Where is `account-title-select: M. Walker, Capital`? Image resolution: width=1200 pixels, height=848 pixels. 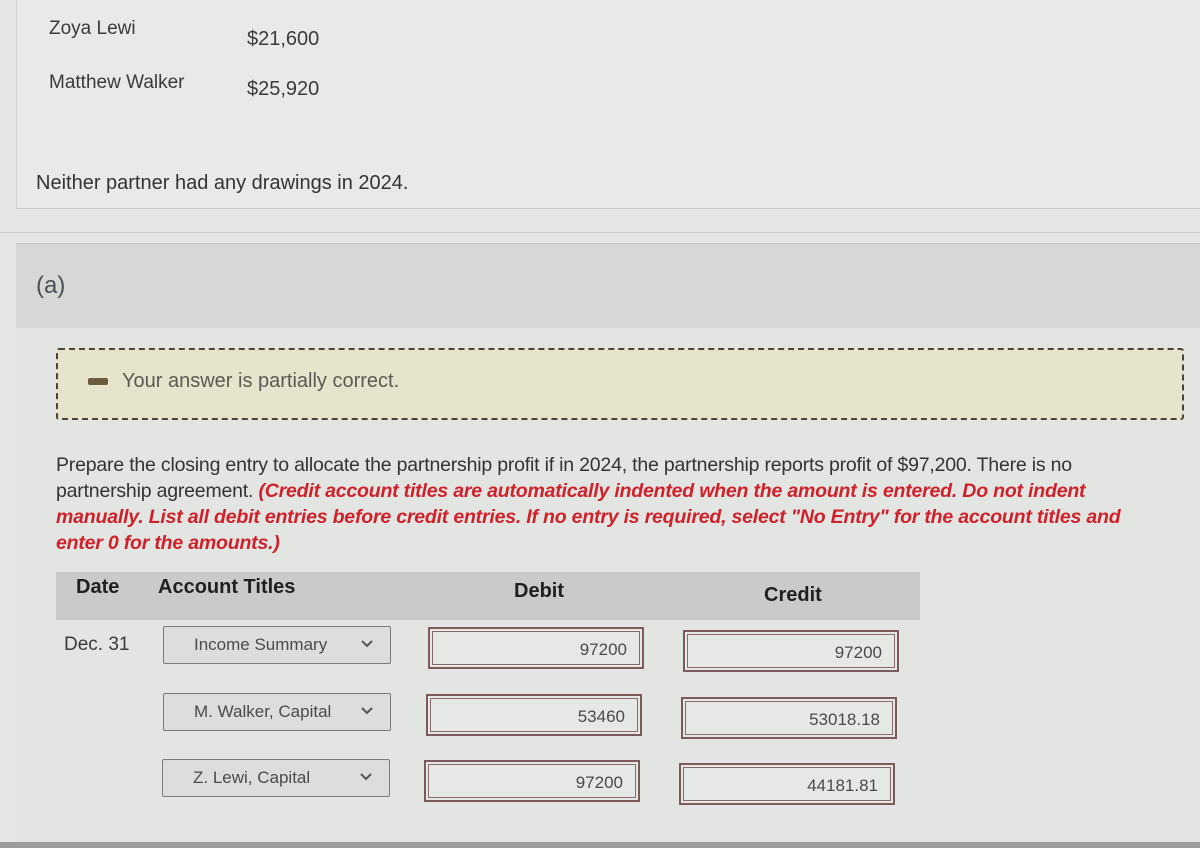
account-title-select: M. Walker, Capital is located at coordinates (277, 712).